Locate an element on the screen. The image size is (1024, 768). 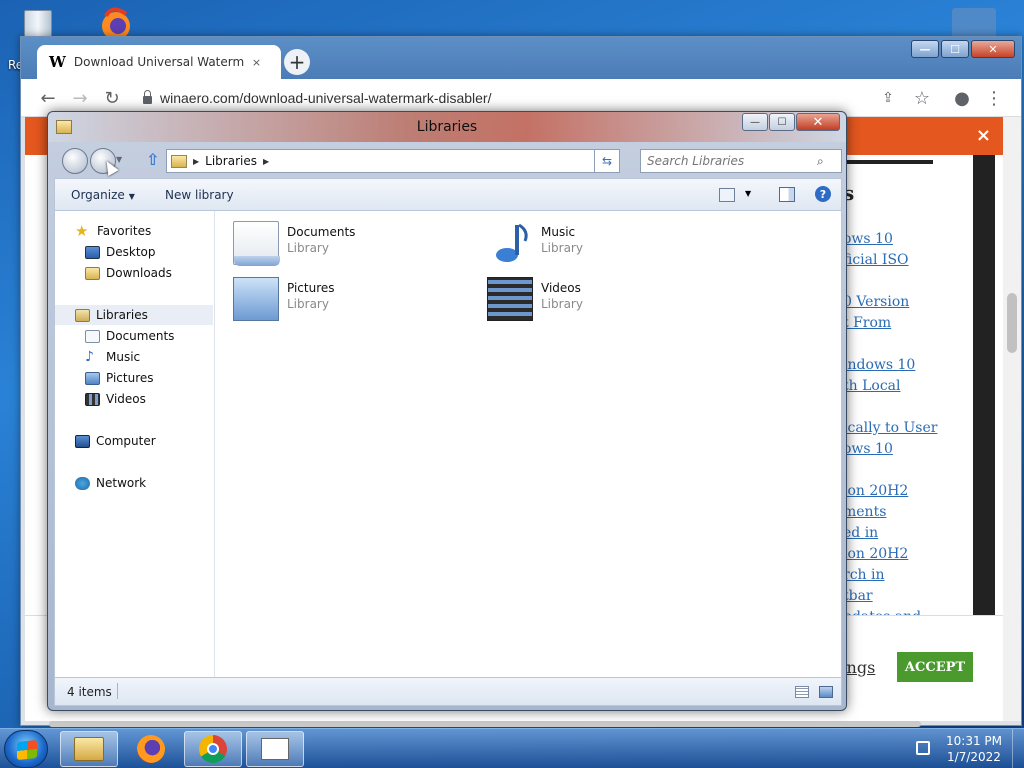
organize-label: Organize is located at coordinates (98, 195).